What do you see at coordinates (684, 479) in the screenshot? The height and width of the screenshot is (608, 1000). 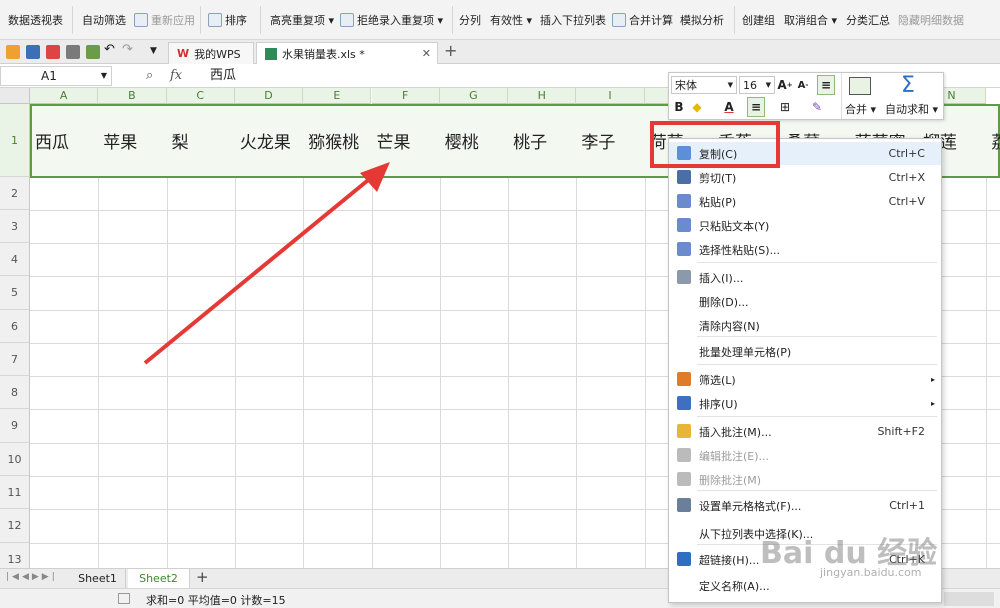 I see `delete-comment-icon` at bounding box center [684, 479].